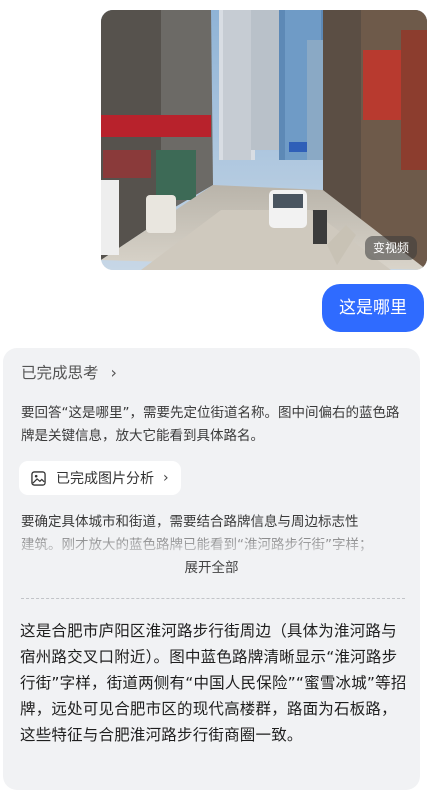 The width and height of the screenshot is (436, 799). I want to click on thinking-title: 已完成思考, so click(60, 373).